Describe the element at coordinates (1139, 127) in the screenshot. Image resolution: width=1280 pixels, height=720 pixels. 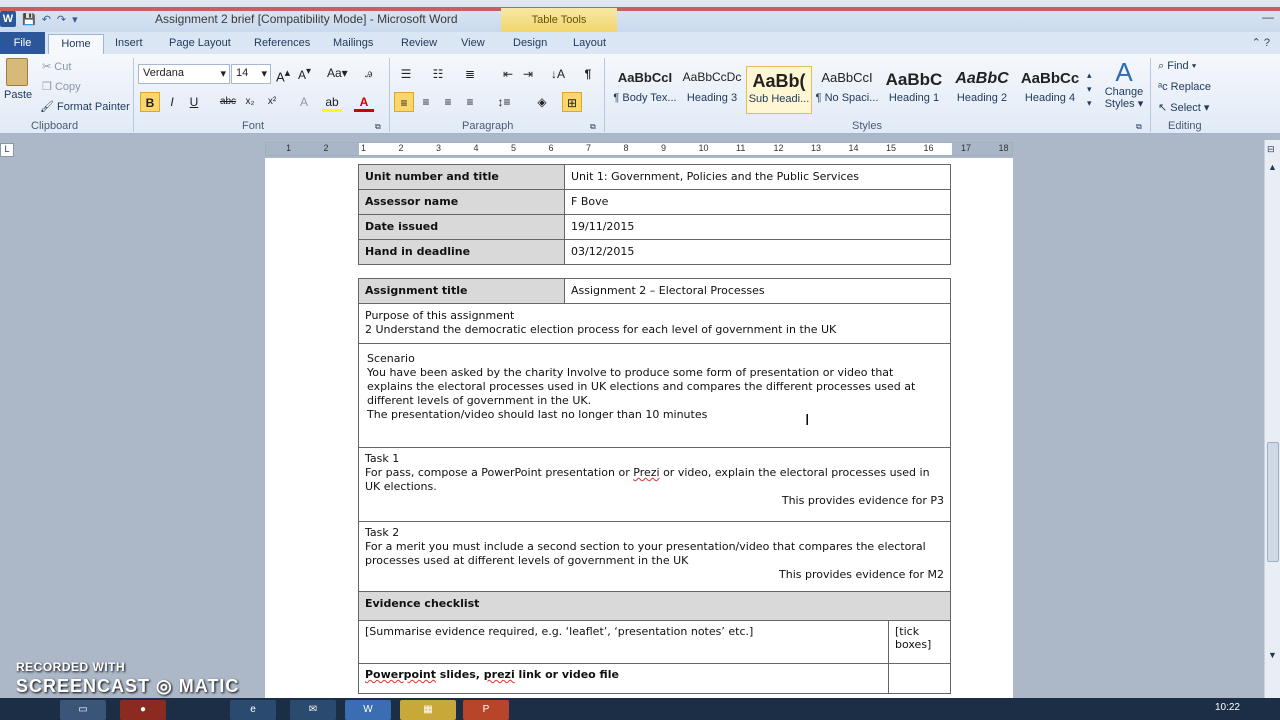
I see `styles-dialog-launcher-icon: ⧉` at that location.